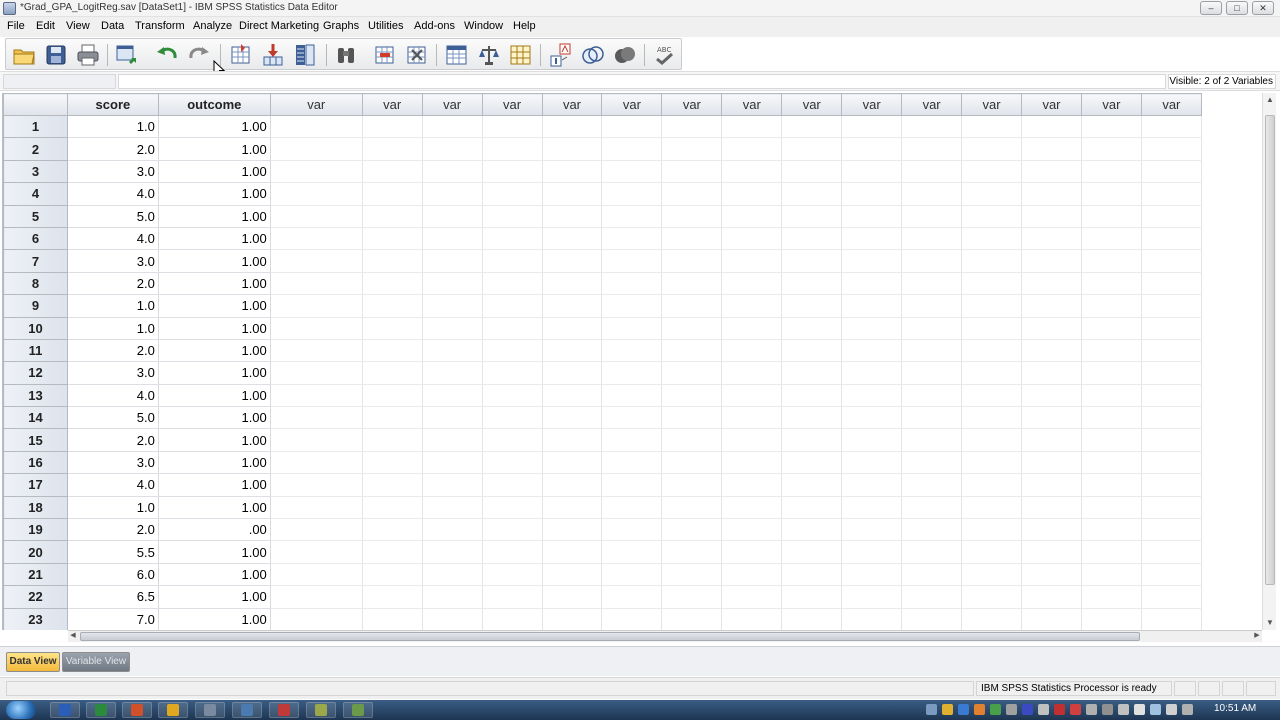 The image size is (1280, 720). What do you see at coordinates (167, 55) in the screenshot?
I see `undo-icon` at bounding box center [167, 55].